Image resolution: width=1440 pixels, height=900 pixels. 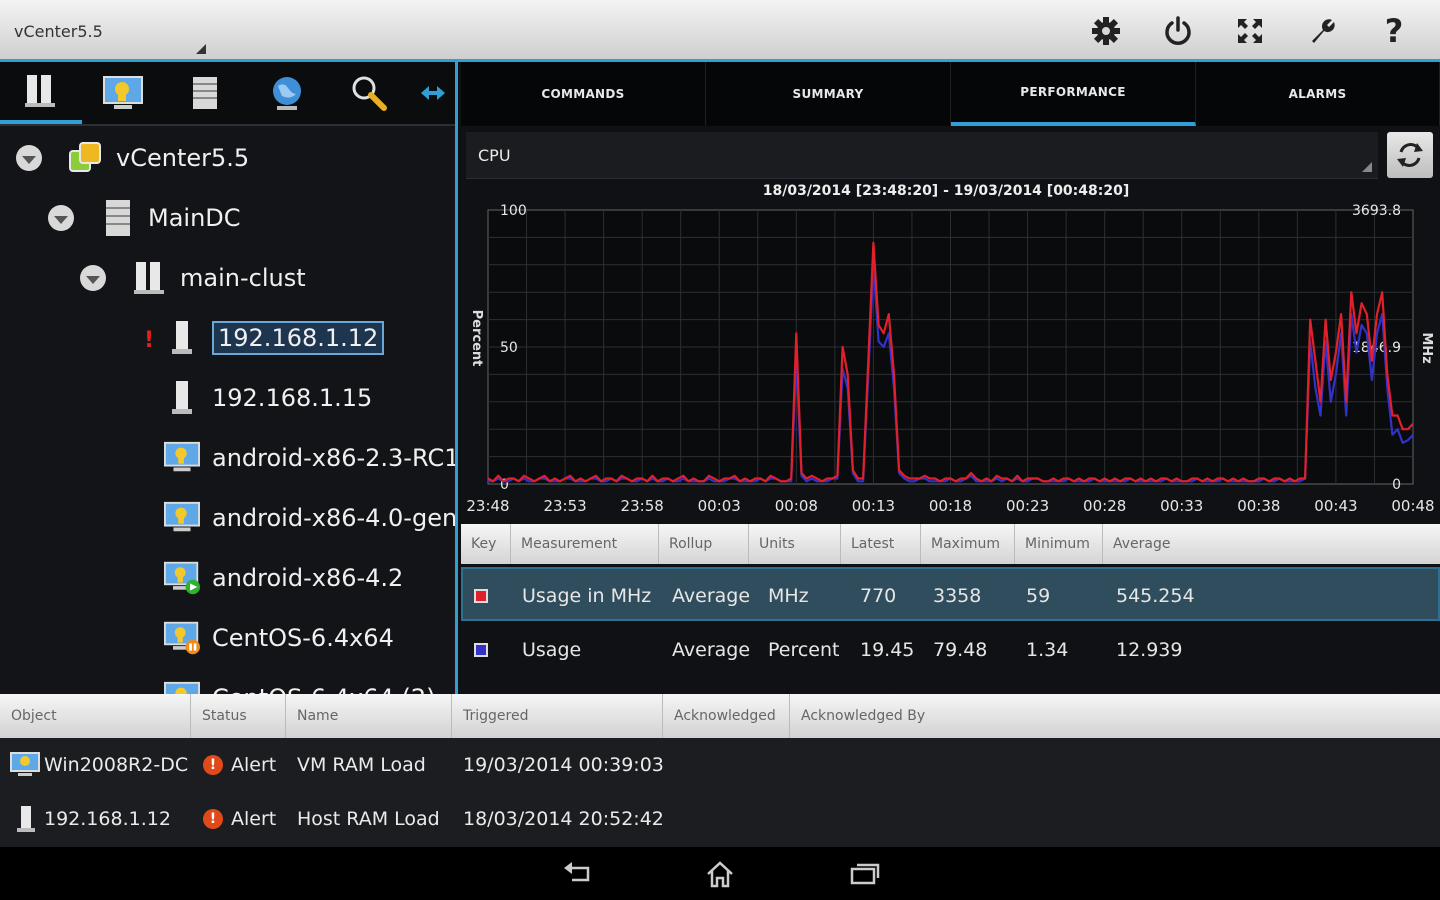 What do you see at coordinates (881, 544) in the screenshot?
I see `col-latest: Latest` at bounding box center [881, 544].